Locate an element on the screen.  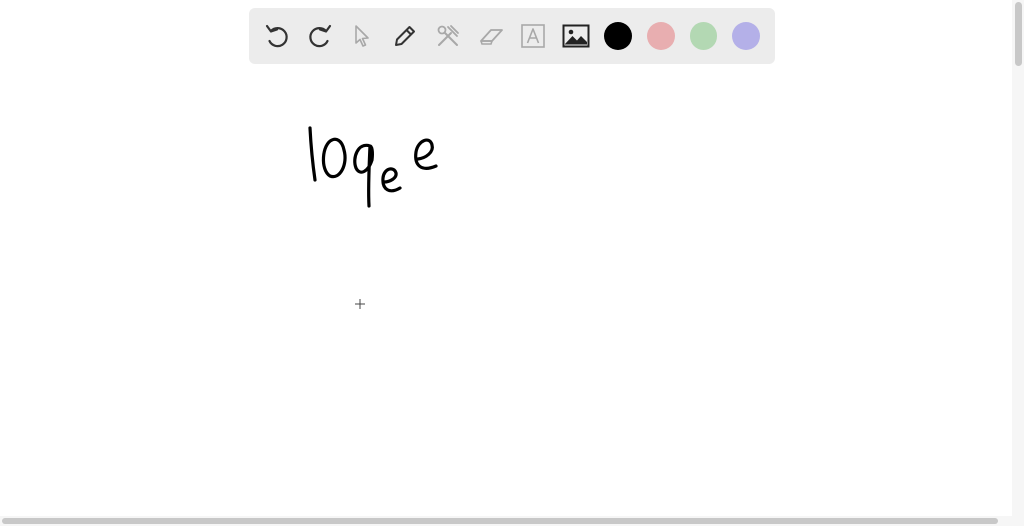
color-swatch-green is located at coordinates (703, 36).